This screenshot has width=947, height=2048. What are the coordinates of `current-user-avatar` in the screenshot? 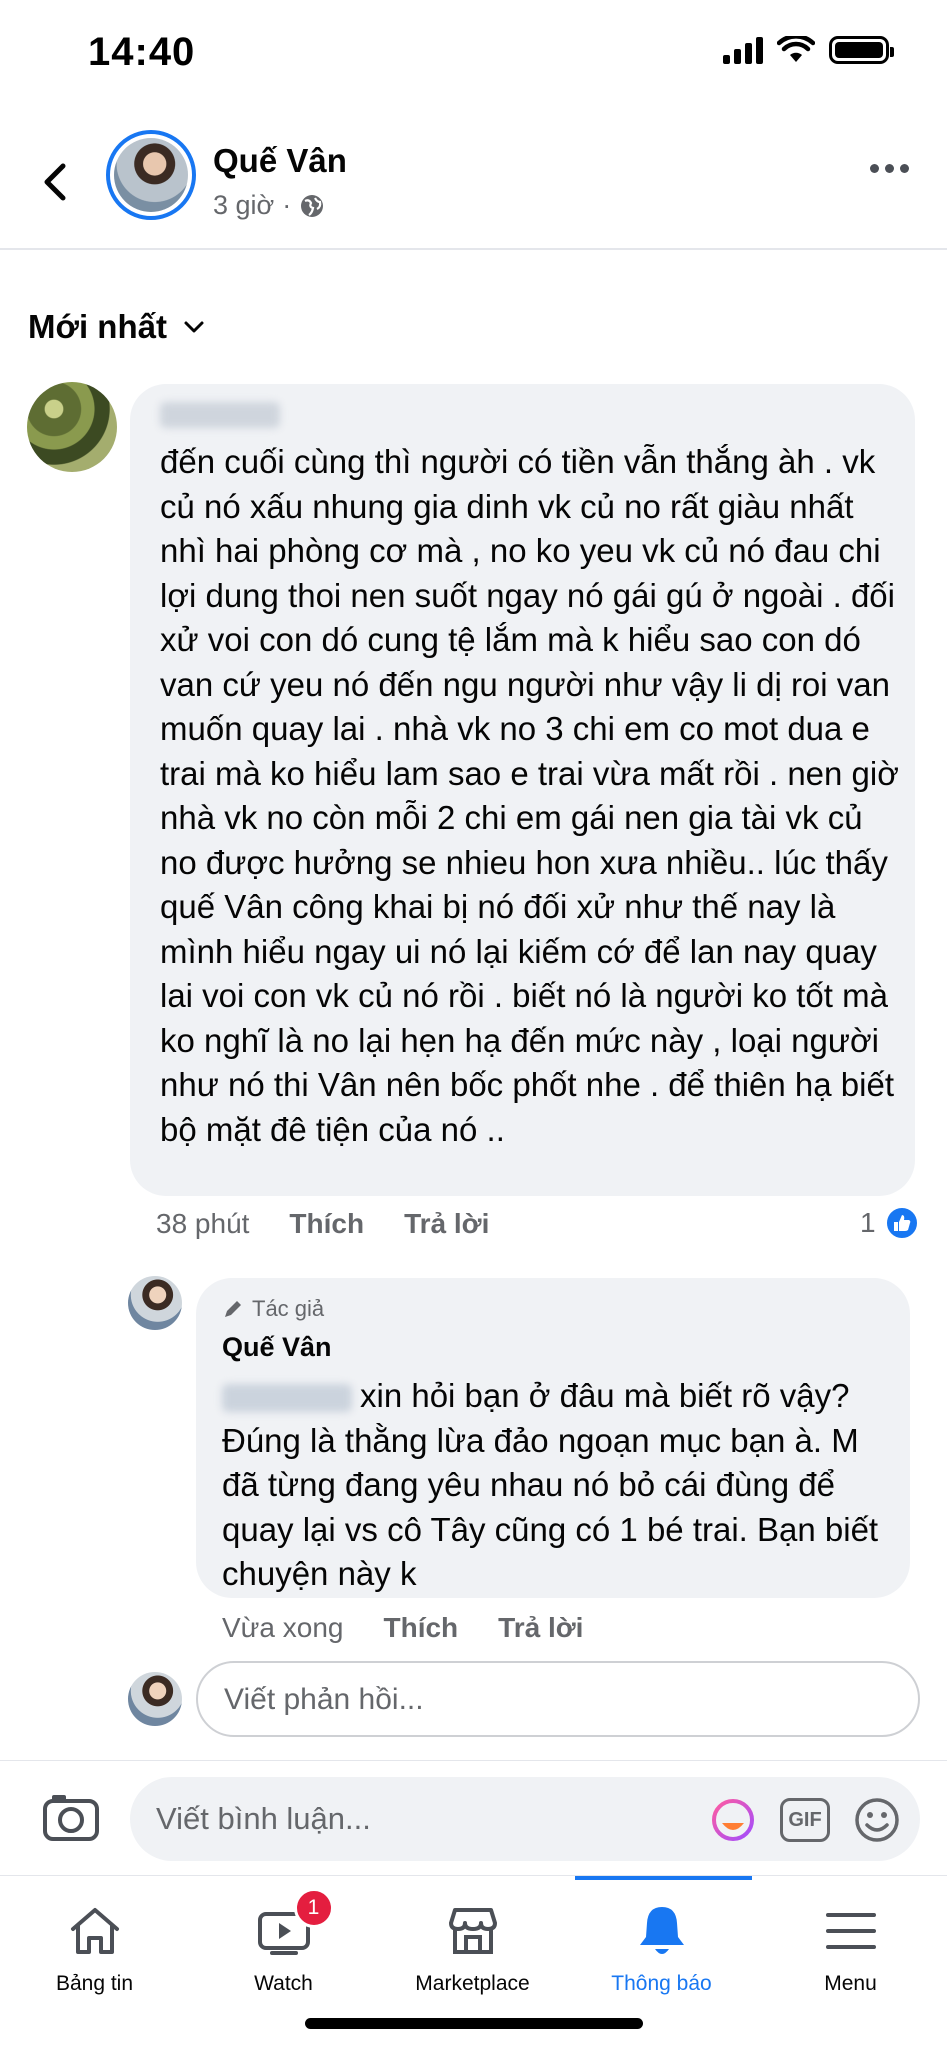 It's located at (155, 1699).